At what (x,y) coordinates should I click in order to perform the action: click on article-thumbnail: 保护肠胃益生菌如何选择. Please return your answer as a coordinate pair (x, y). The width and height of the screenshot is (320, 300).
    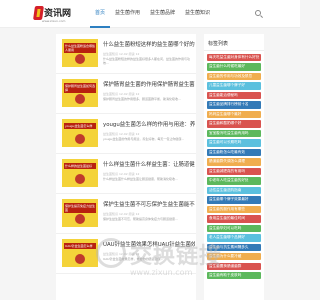
    Looking at the image, I should click on (80, 93).